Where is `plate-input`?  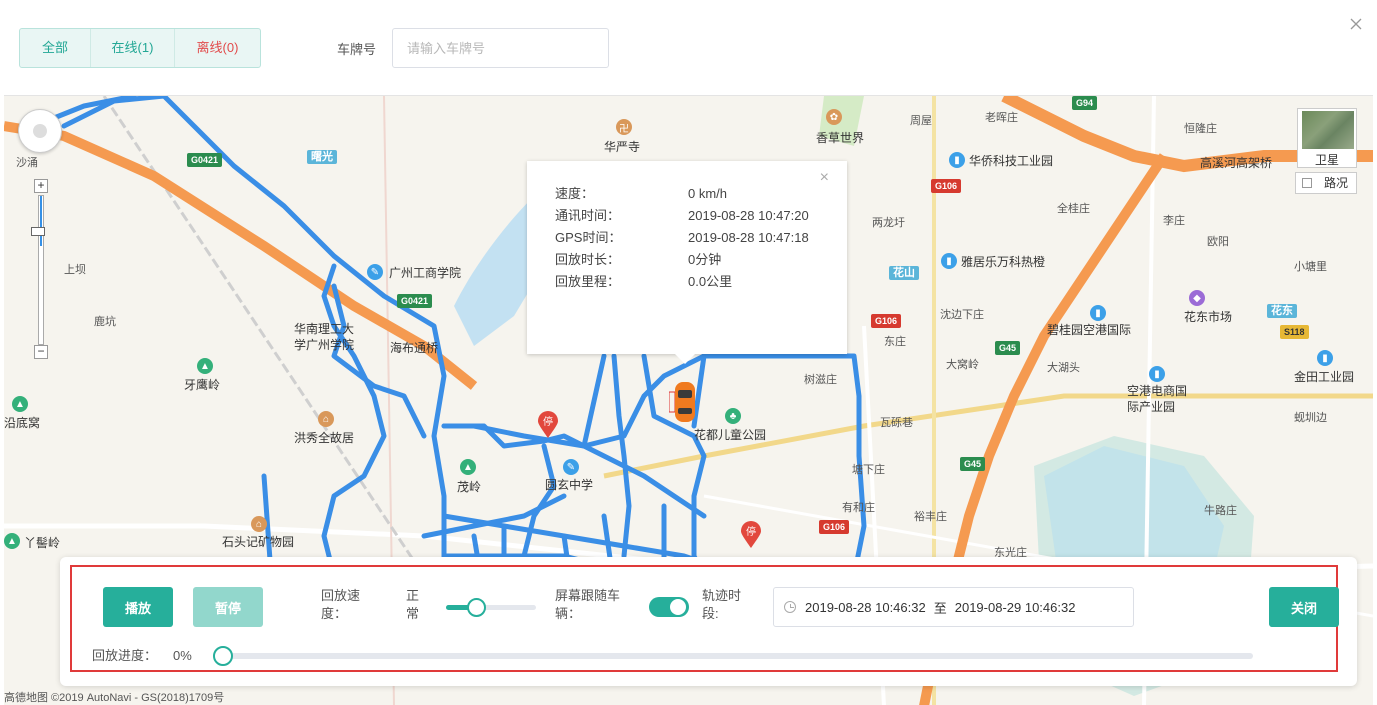 plate-input is located at coordinates (500, 48).